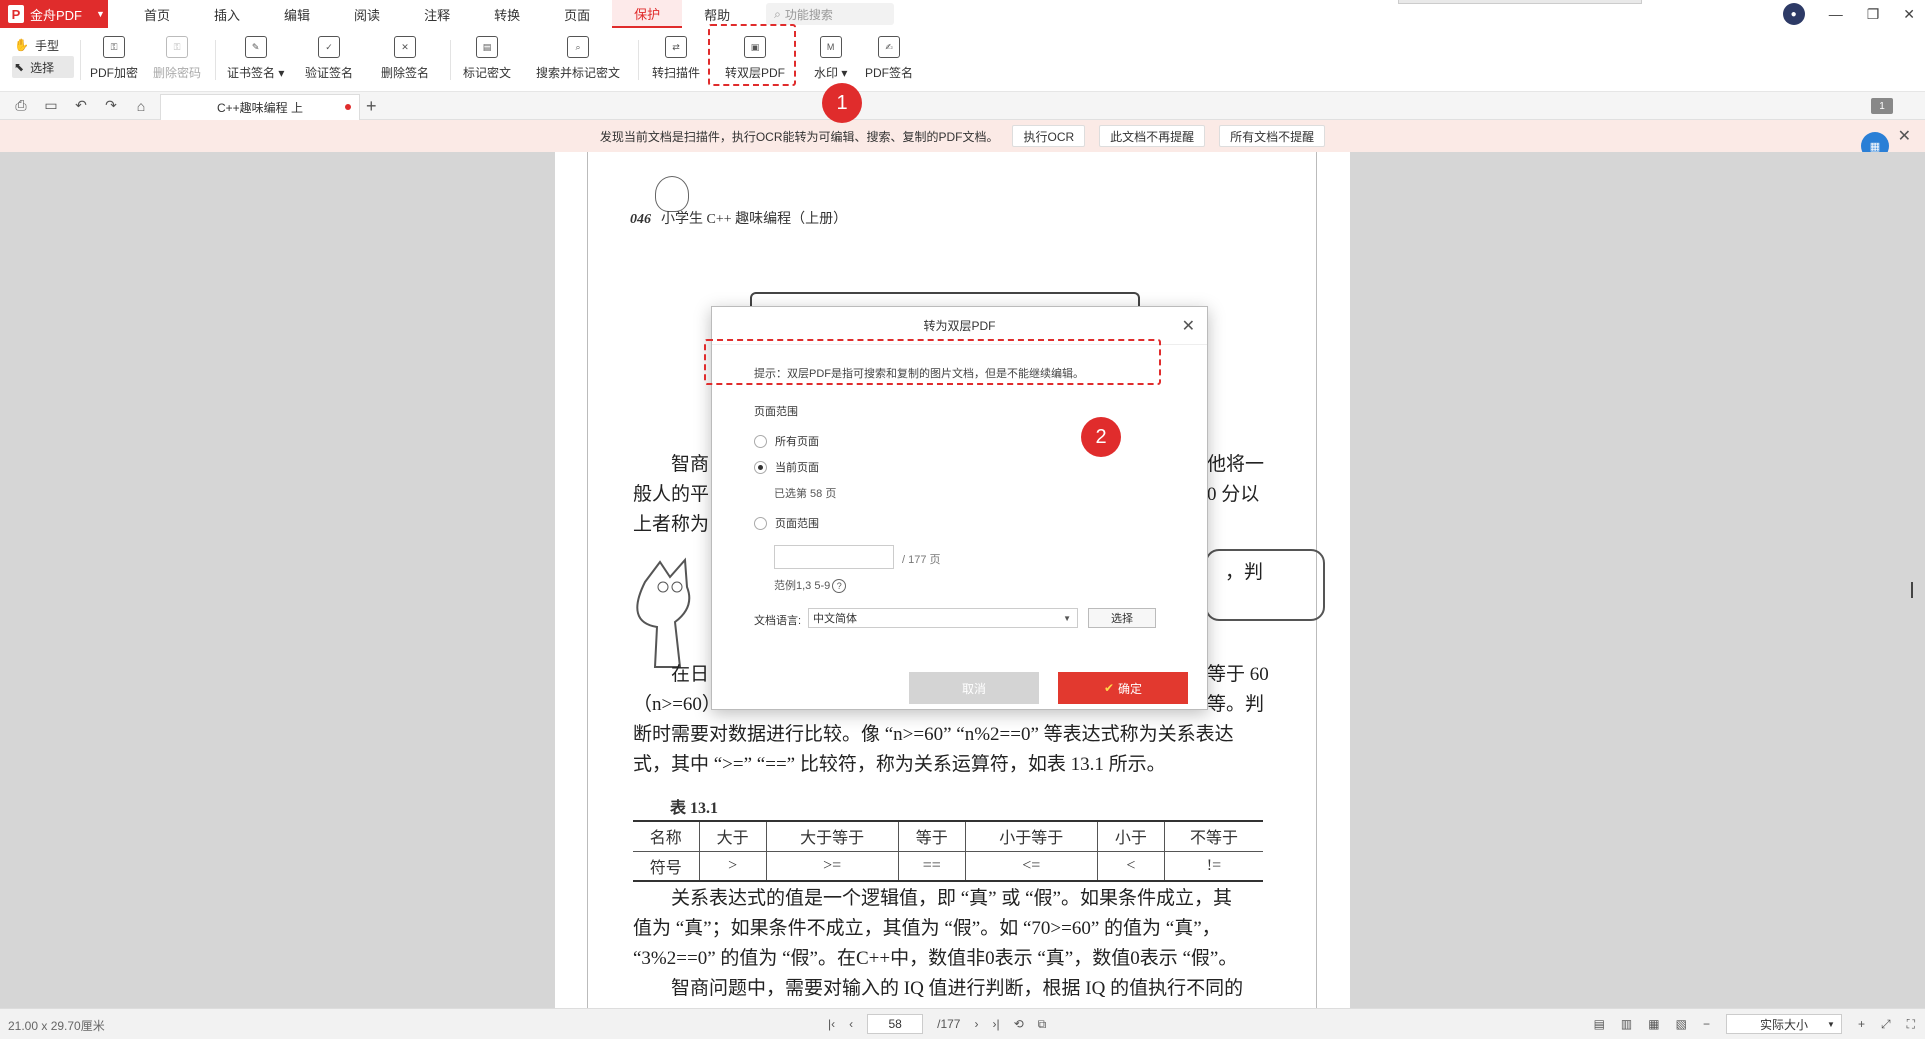 Image resolution: width=1925 pixels, height=1039 pixels. What do you see at coordinates (830, 14) in the screenshot?
I see `function-search-input: ⌕ 功能搜索` at bounding box center [830, 14].